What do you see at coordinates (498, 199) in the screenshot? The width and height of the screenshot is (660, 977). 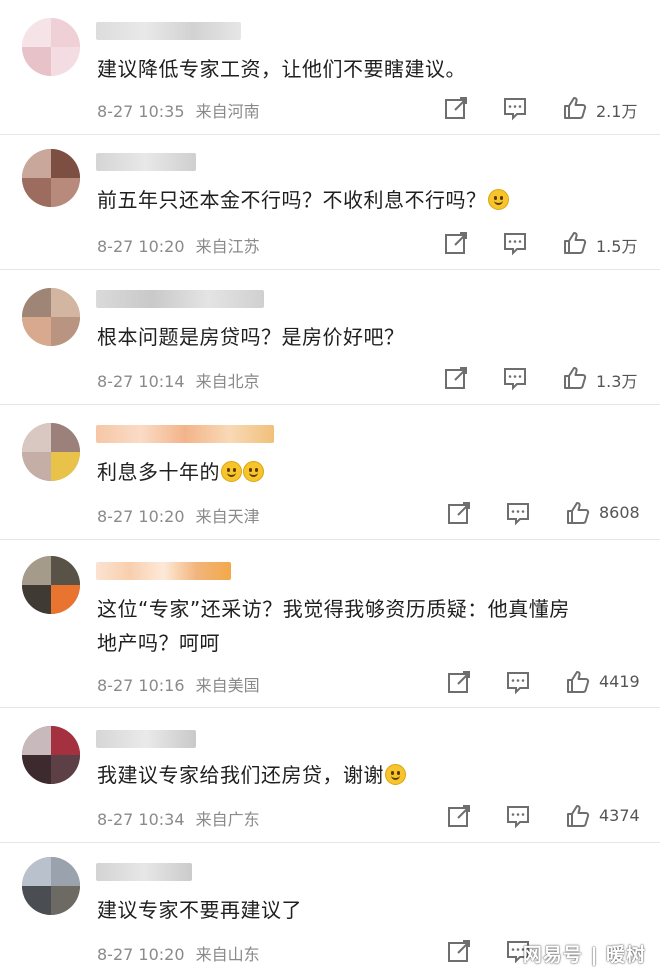 I see `laughing-tears-emoji-icon` at bounding box center [498, 199].